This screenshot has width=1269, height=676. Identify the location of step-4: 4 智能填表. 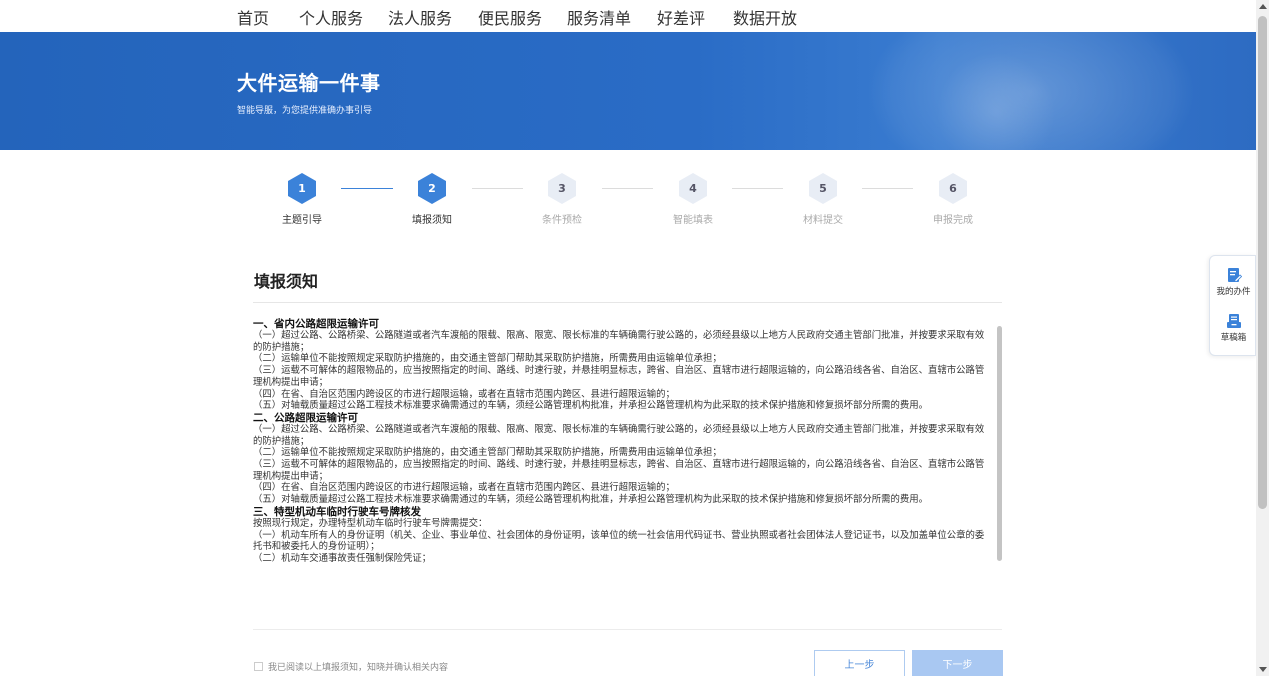
(693, 199).